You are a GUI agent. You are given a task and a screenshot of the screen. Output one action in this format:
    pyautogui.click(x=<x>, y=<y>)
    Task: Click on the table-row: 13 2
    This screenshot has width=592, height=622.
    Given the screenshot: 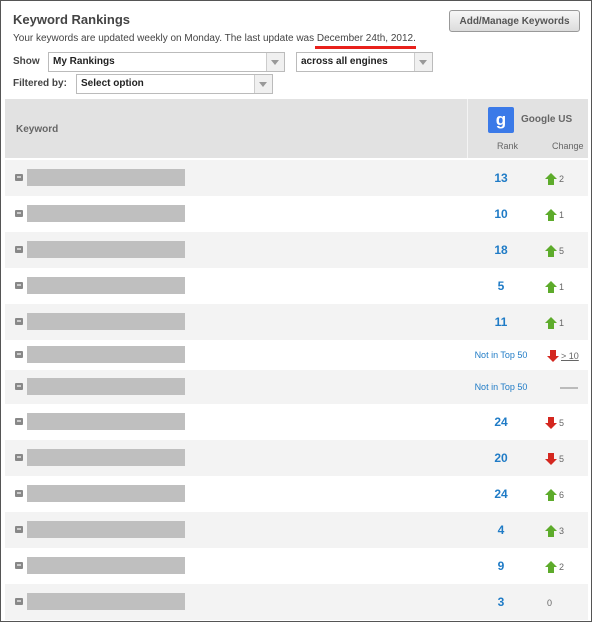 What is the action you would take?
    pyautogui.click(x=296, y=178)
    